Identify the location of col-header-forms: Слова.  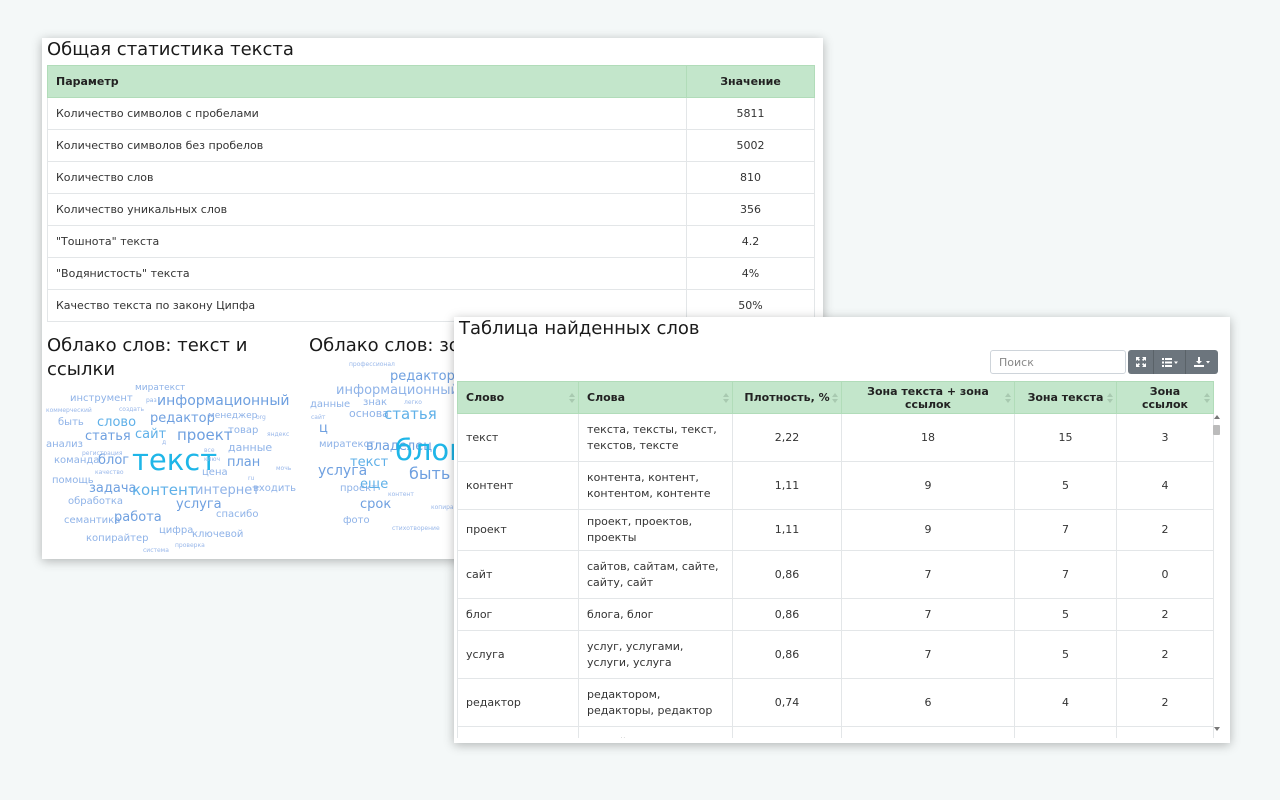
(655, 397).